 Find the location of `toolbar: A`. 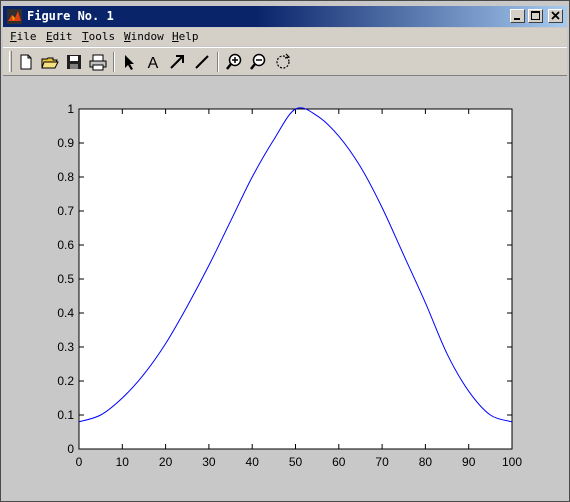

toolbar: A is located at coordinates (285, 61).